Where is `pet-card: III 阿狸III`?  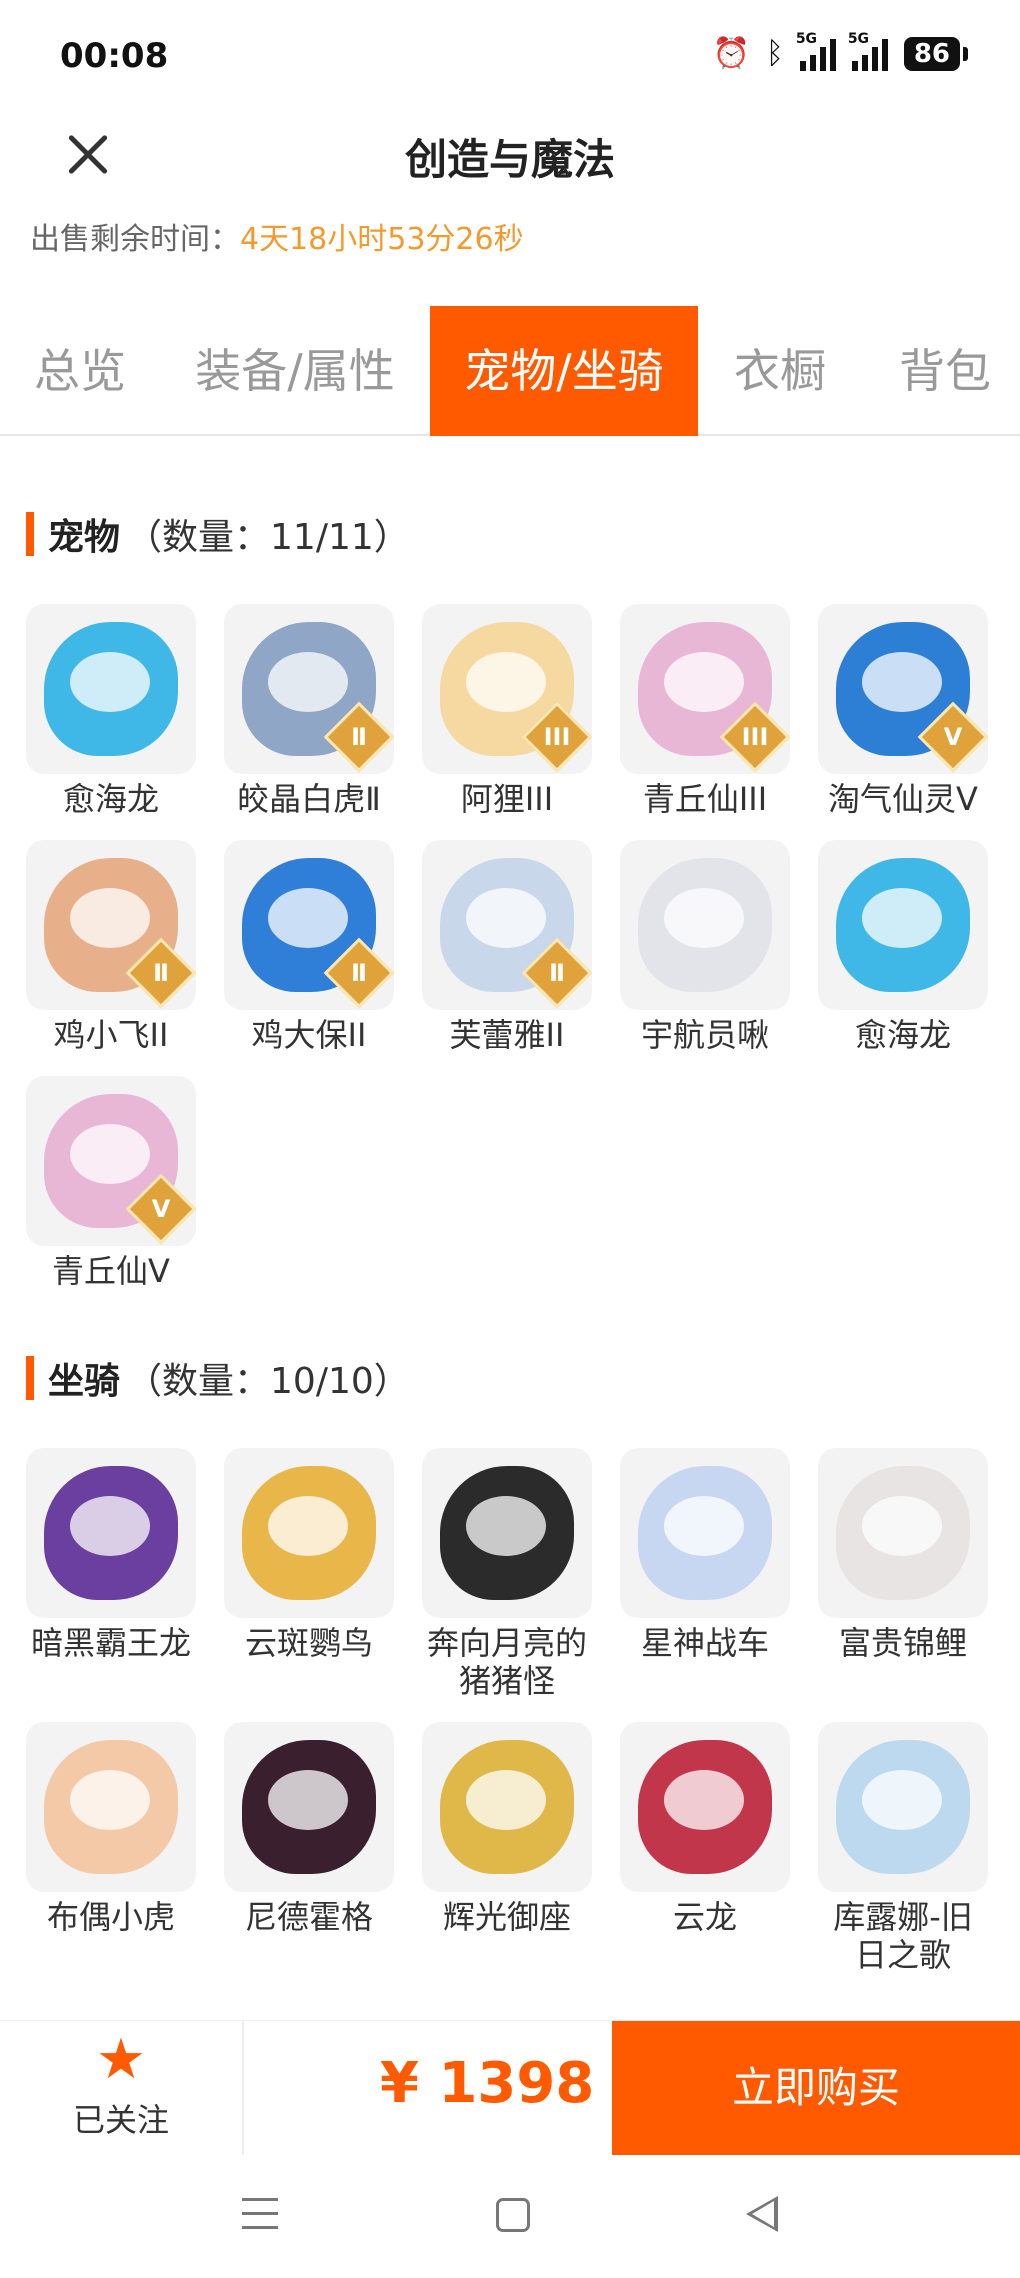
pet-card: III 阿狸III is located at coordinates (507, 711).